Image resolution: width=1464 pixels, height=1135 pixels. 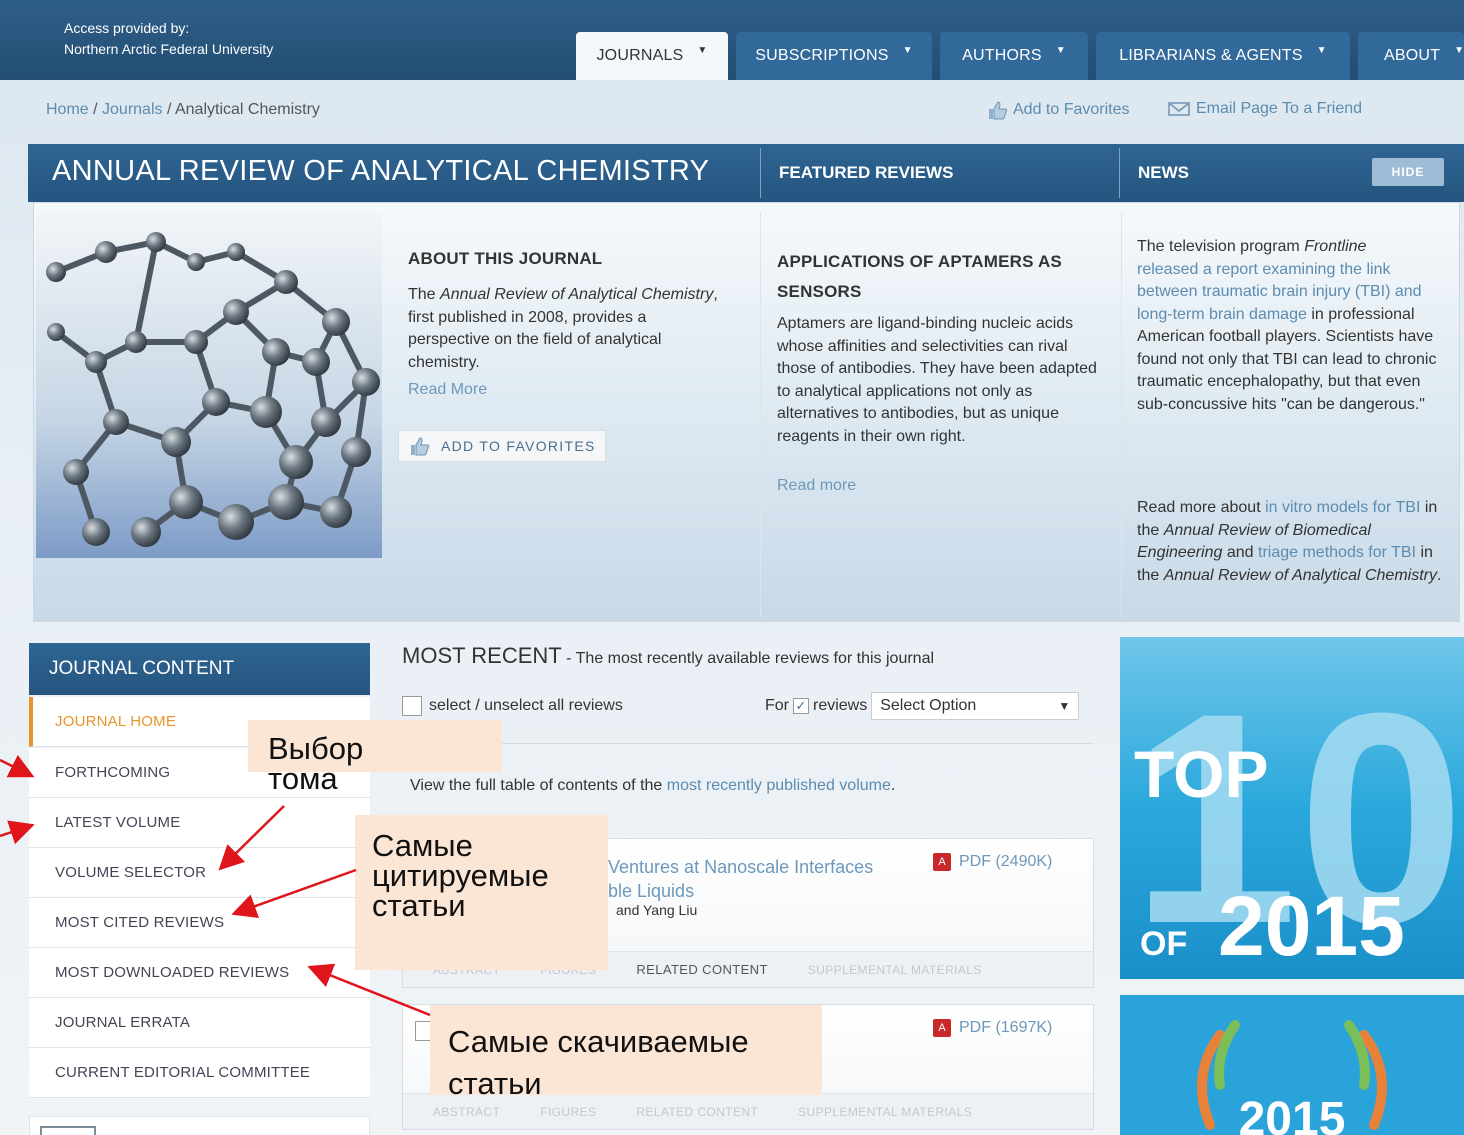 What do you see at coordinates (375, 757) in the screenshot?
I see `annotation-volume-label: Выбор тома` at bounding box center [375, 757].